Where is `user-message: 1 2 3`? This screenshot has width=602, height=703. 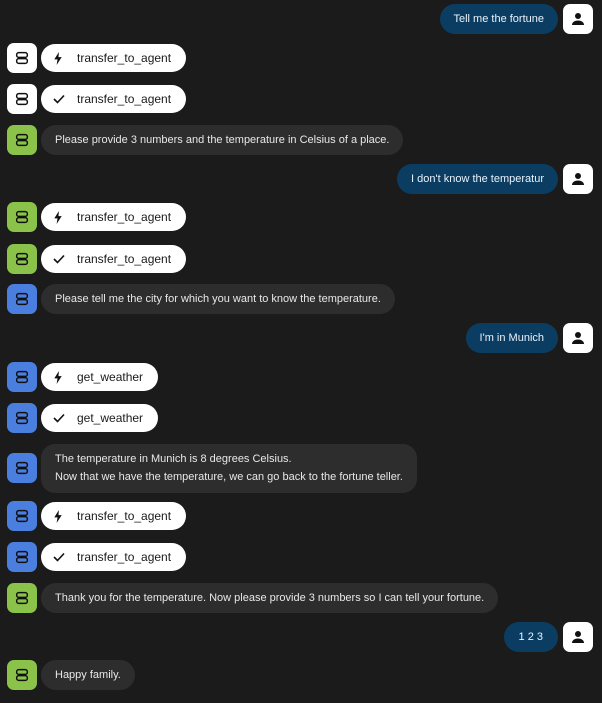
user-message: 1 2 3 is located at coordinates (530, 637).